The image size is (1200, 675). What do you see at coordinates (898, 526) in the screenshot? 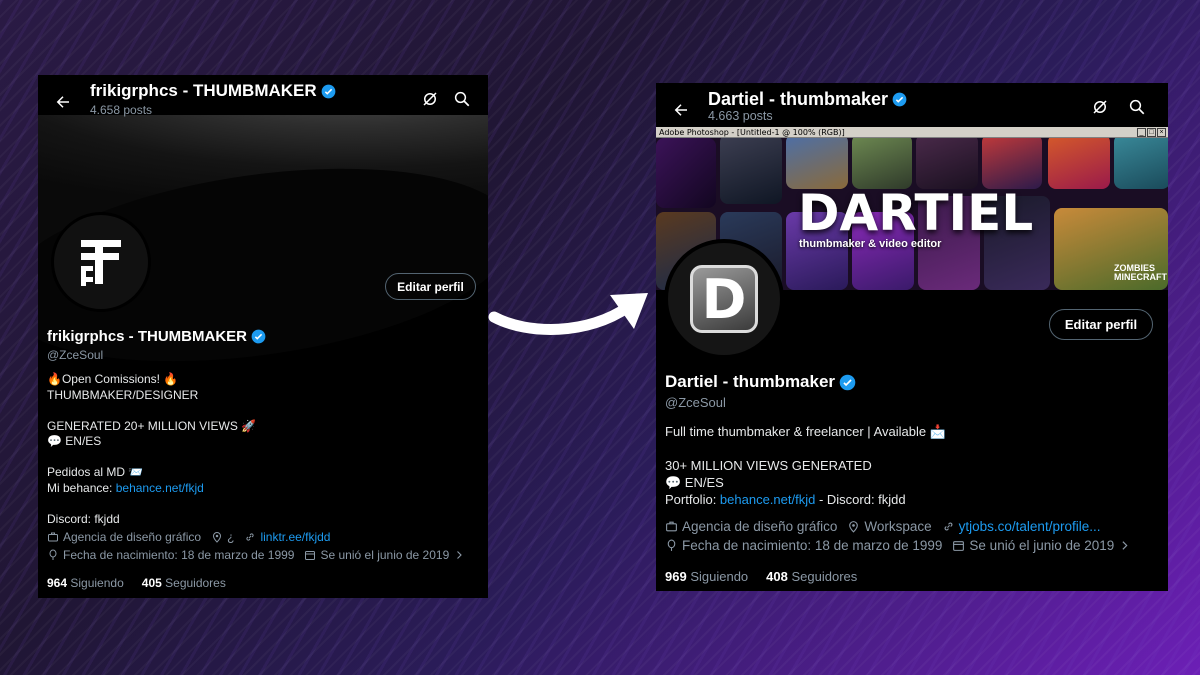
I see `location-text: Workspace` at bounding box center [898, 526].